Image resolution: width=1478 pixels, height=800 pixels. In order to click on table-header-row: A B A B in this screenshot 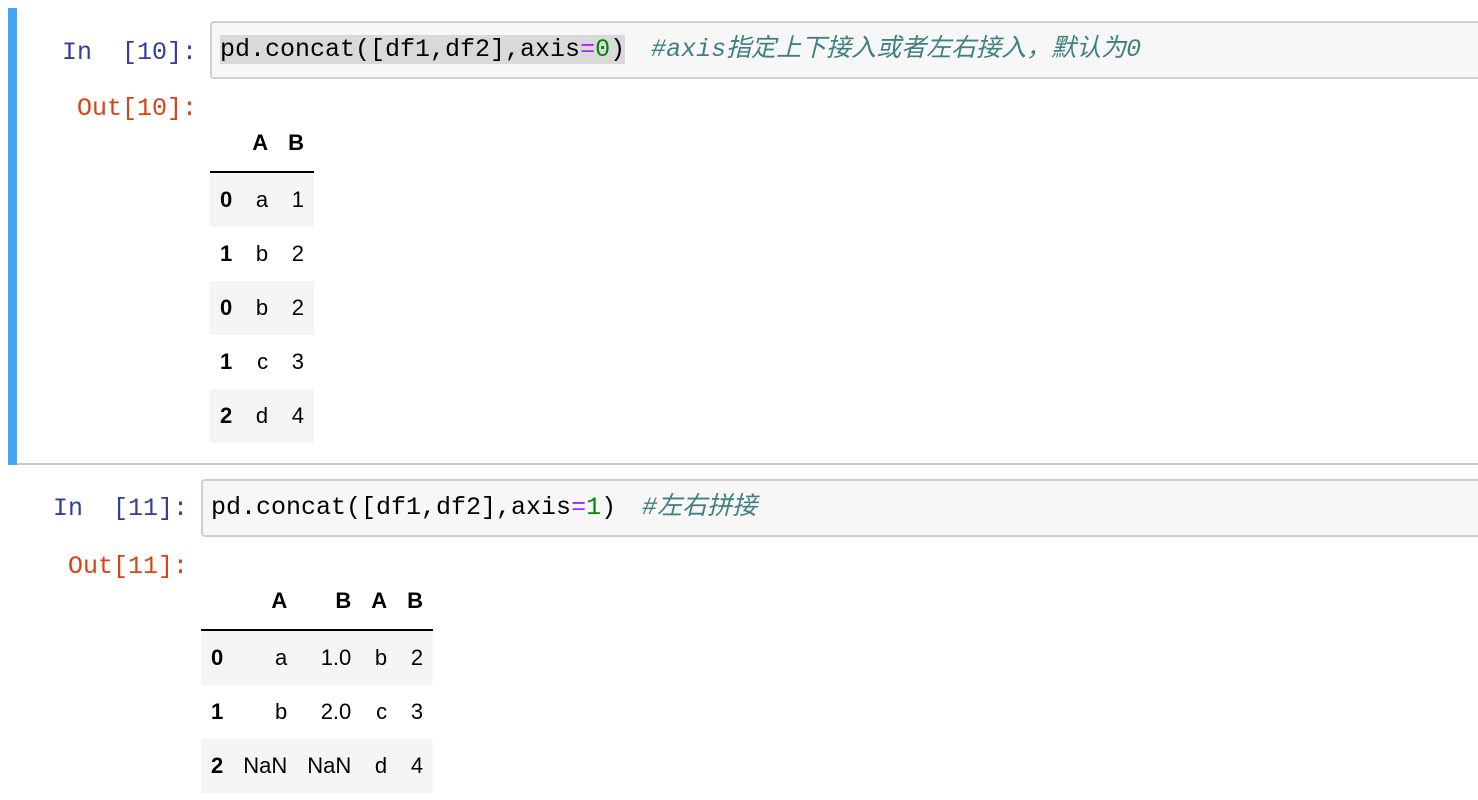, I will do `click(317, 602)`.